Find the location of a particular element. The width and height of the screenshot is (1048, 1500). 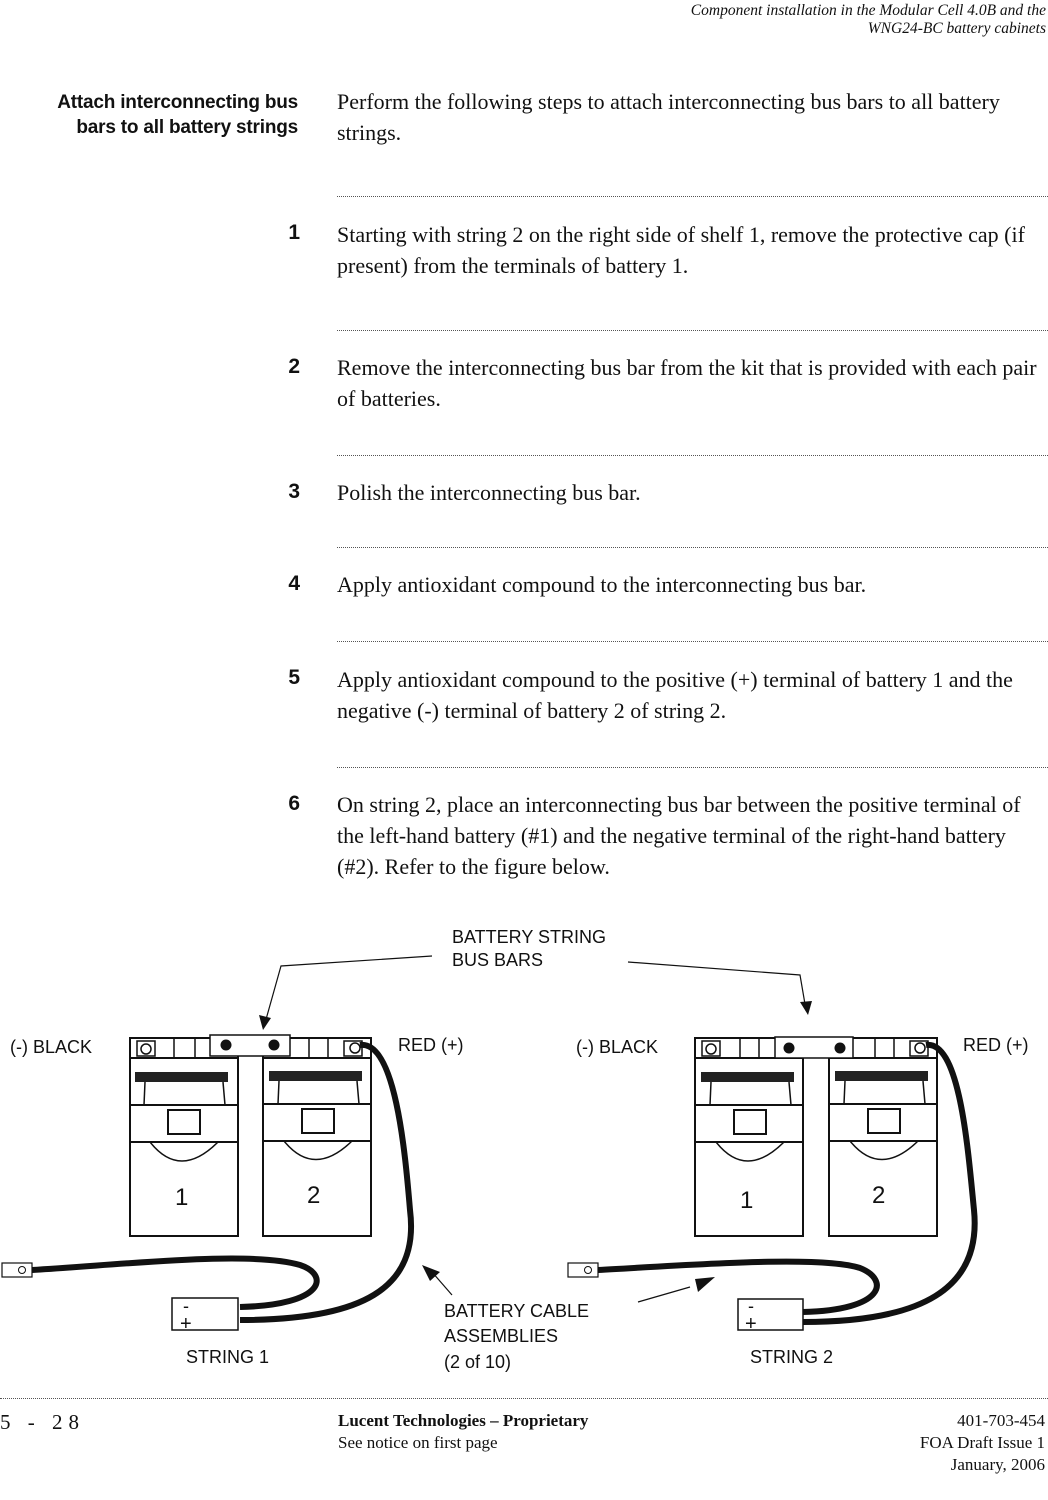

bus-bar-leader-right is located at coordinates (717, 986).